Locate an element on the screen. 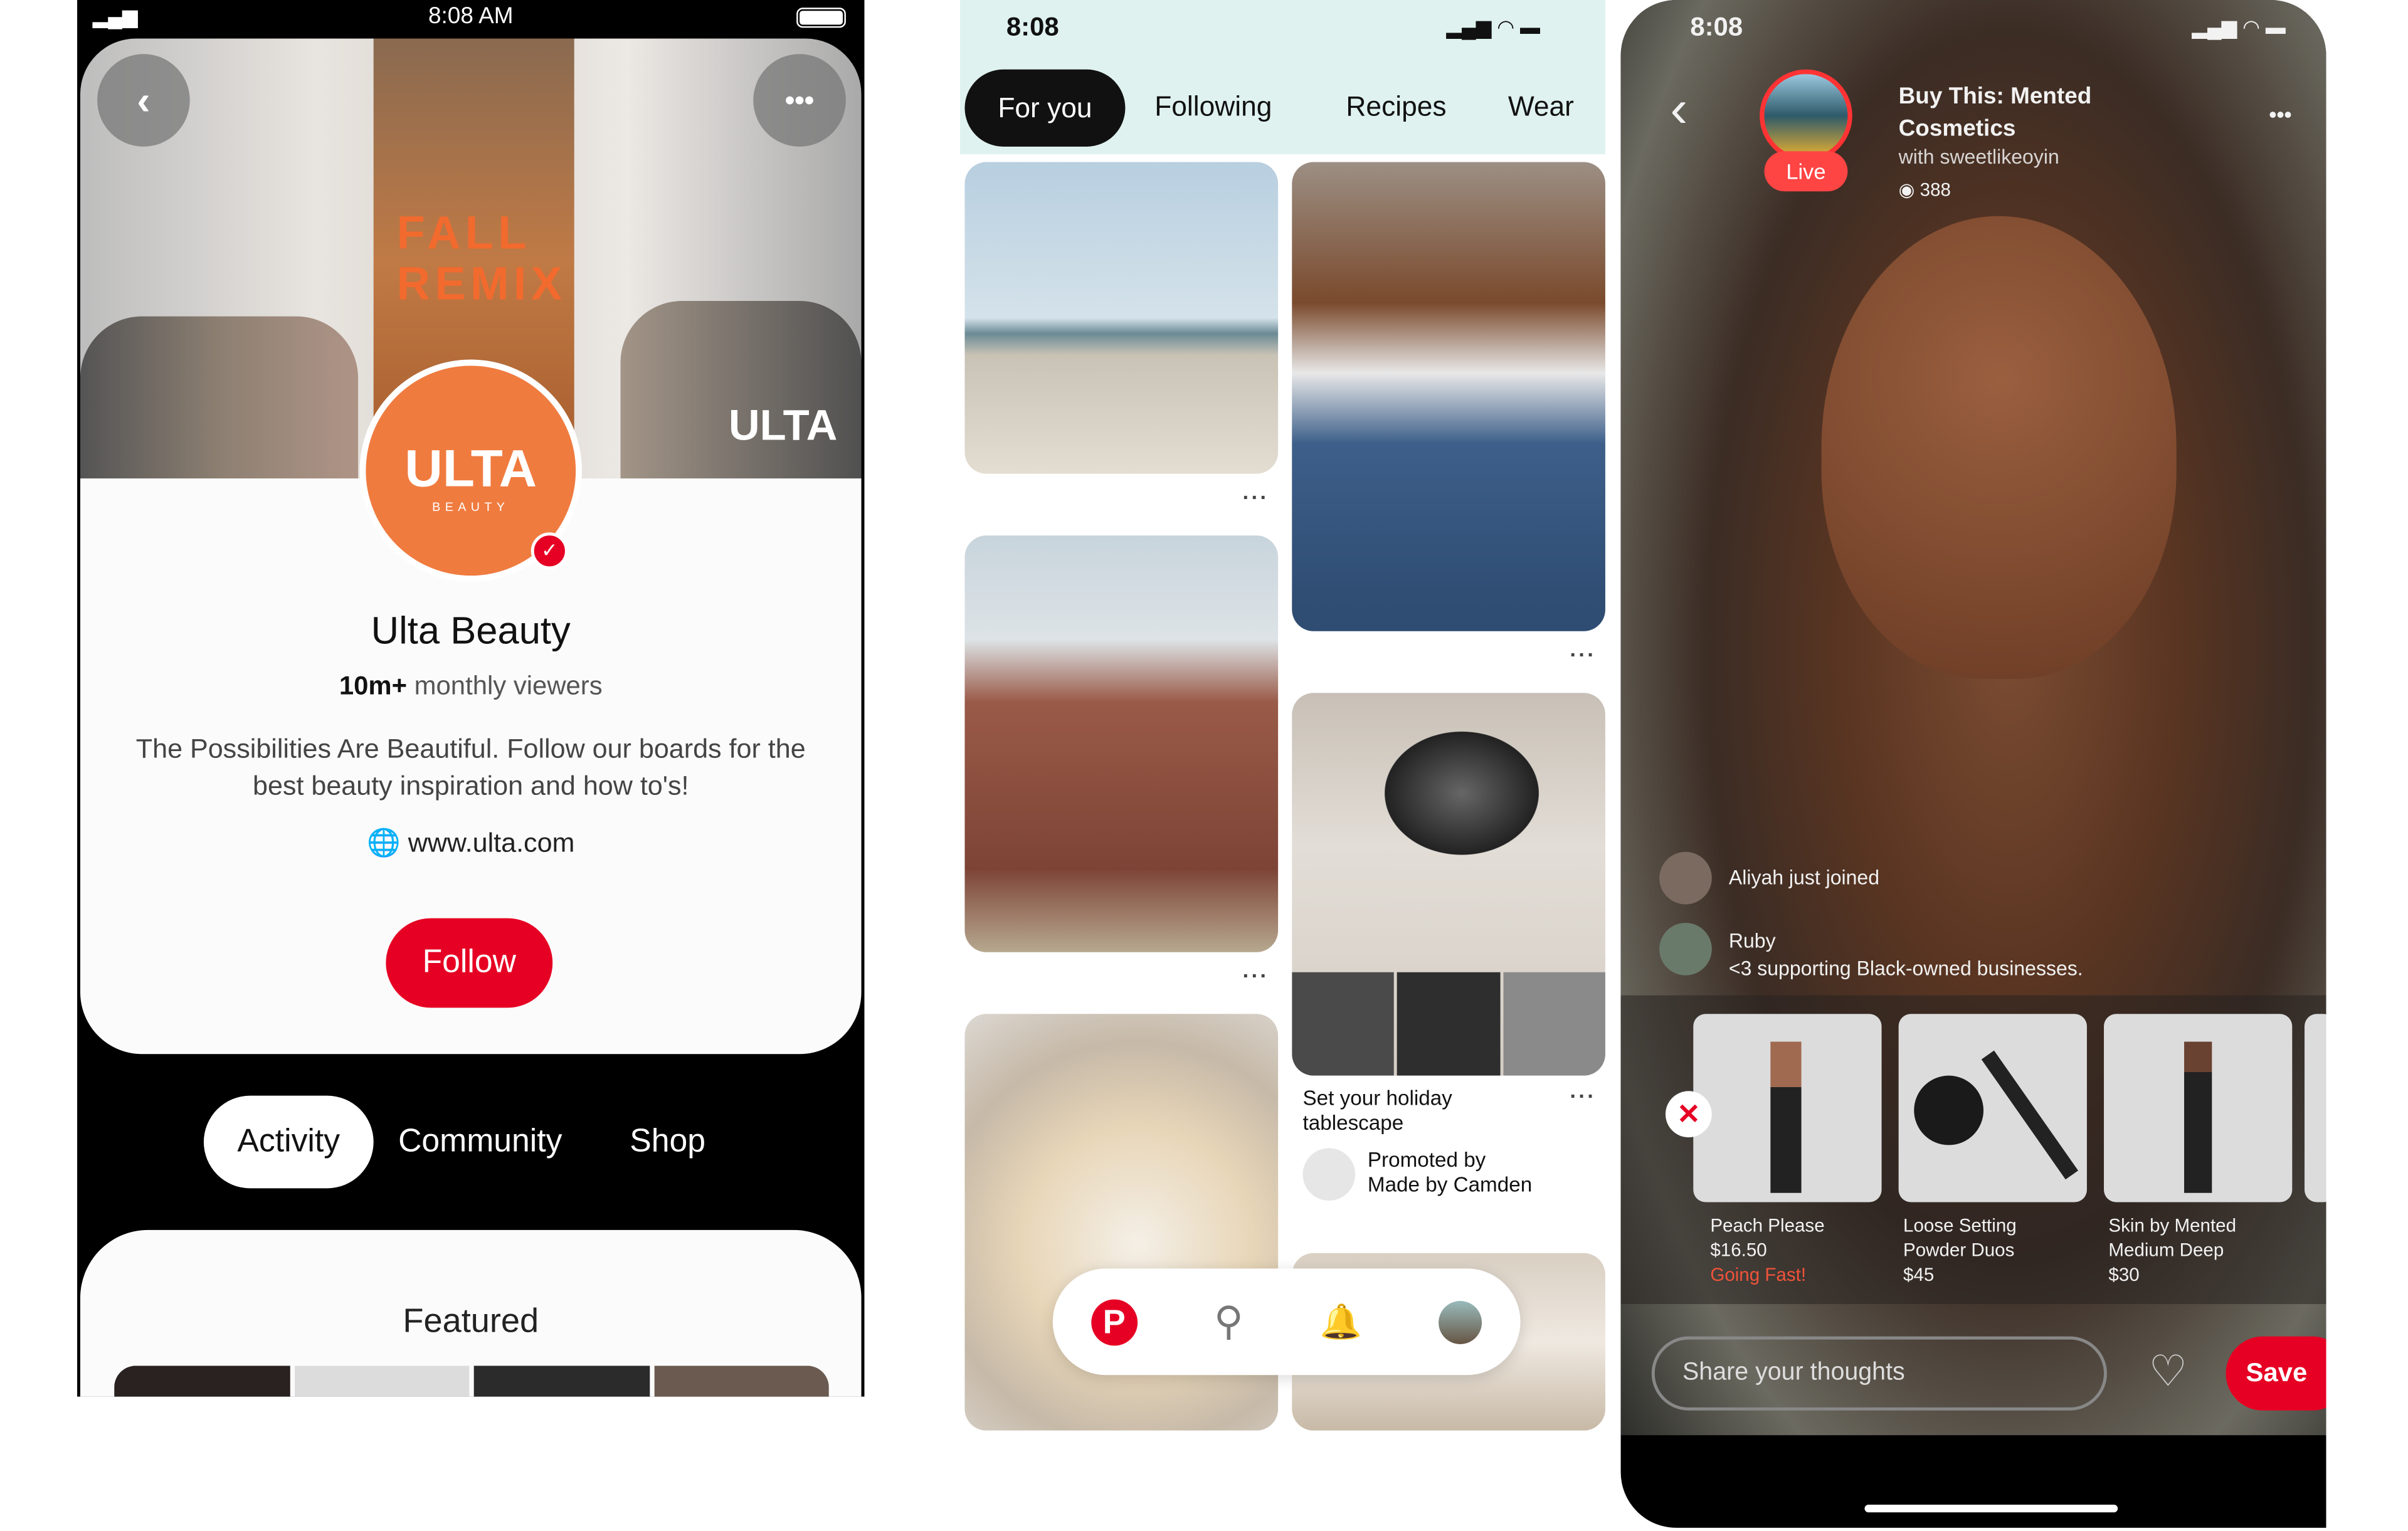 This screenshot has width=2408, height=1531. verified-icon: ✓ is located at coordinates (549, 551).